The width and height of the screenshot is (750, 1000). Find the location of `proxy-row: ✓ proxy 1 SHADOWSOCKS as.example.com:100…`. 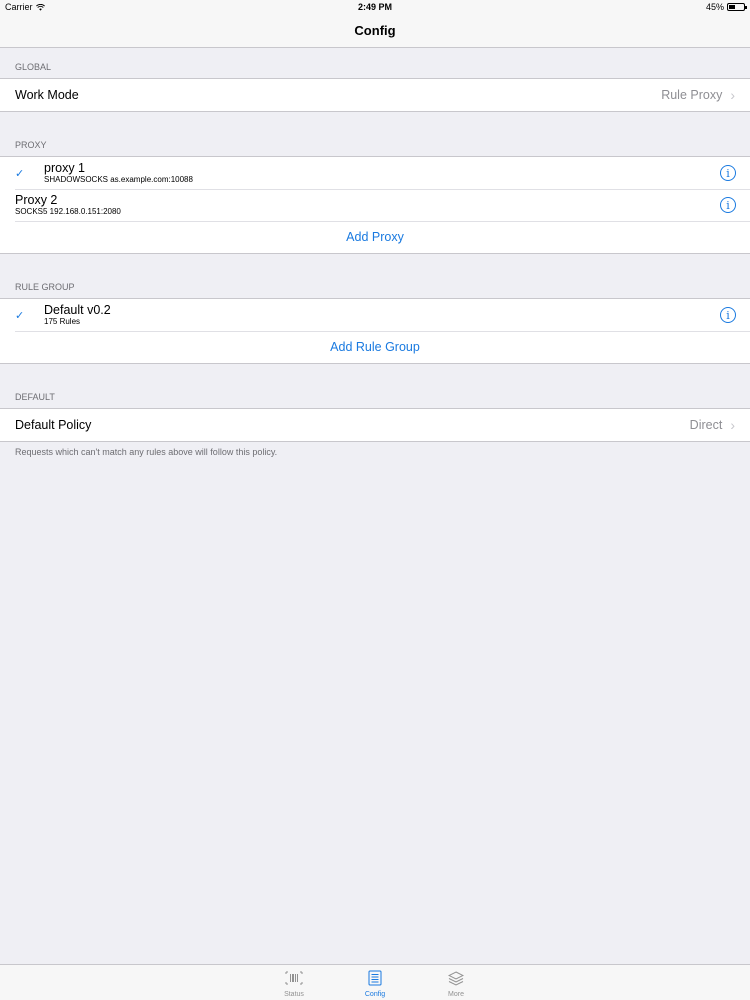

proxy-row: ✓ proxy 1 SHADOWSOCKS as.example.com:100… is located at coordinates (375, 173).